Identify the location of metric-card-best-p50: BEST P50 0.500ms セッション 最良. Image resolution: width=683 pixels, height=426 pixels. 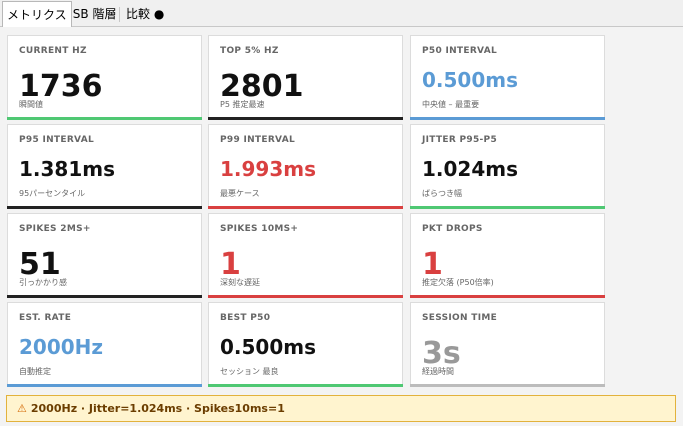
(305, 344).